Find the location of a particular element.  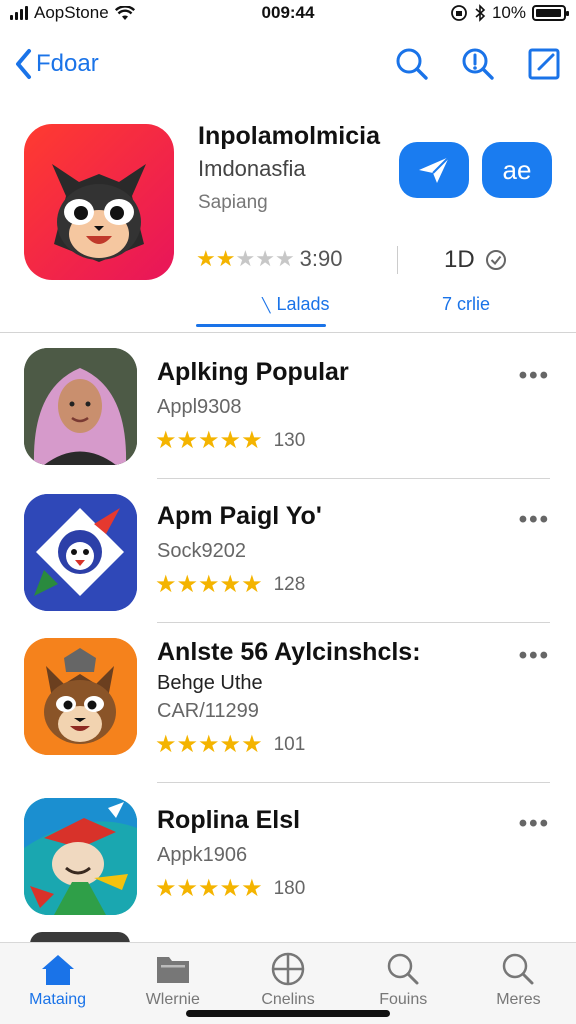

globe-icon is located at coordinates (288, 969).